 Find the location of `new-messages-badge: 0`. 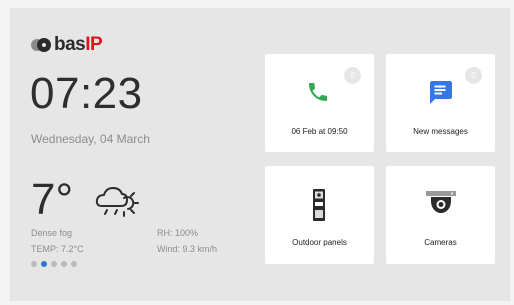

new-messages-badge: 0 is located at coordinates (473, 75).